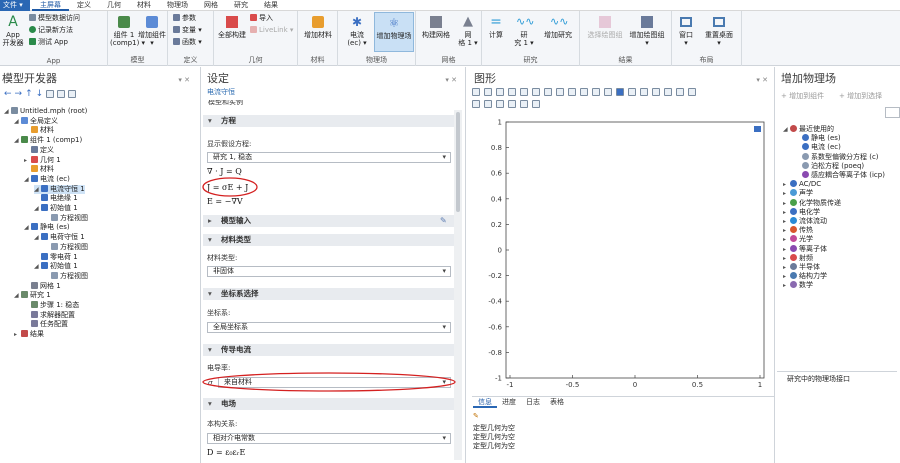  I want to click on coord-system-section: 坐标系选择, so click(328, 294).